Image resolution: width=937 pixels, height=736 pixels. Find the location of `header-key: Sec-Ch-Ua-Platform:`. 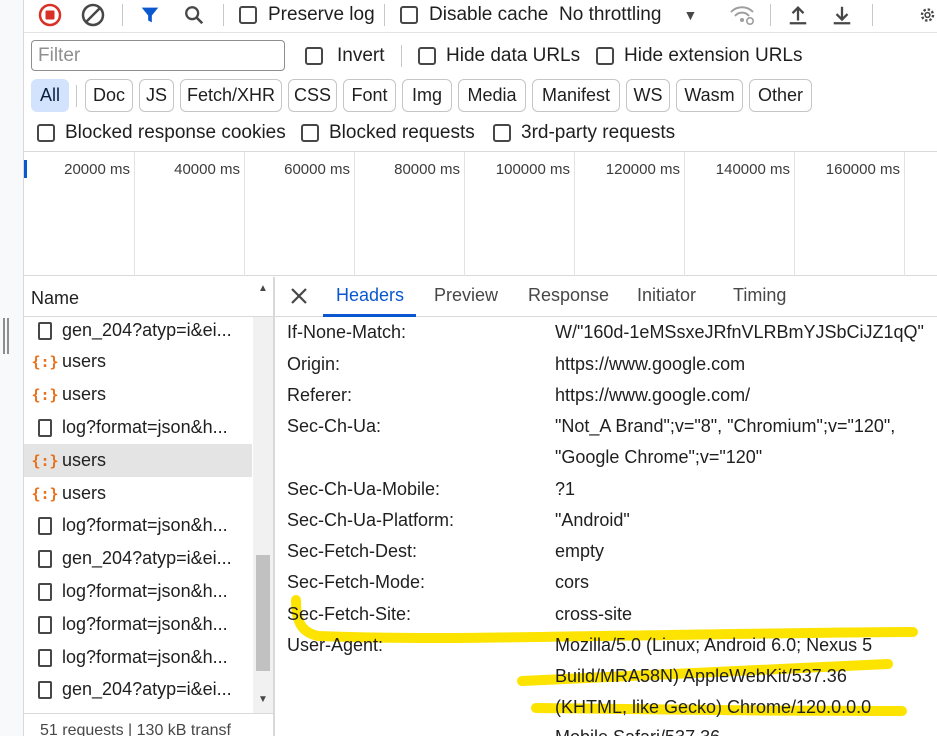

header-key: Sec-Ch-Ua-Platform: is located at coordinates (371, 520).